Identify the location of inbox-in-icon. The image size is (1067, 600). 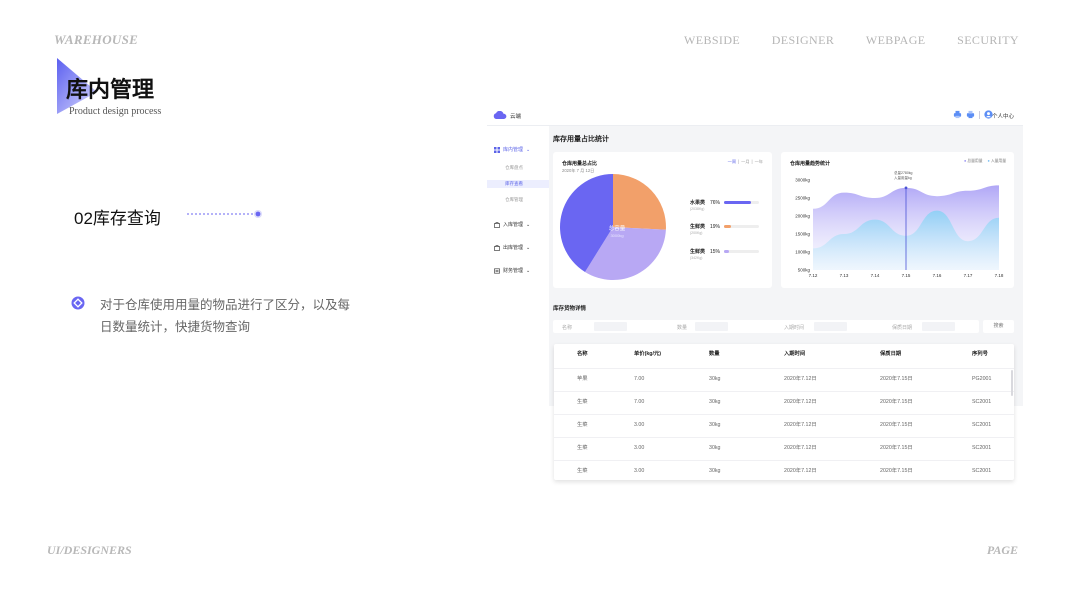
(497, 224).